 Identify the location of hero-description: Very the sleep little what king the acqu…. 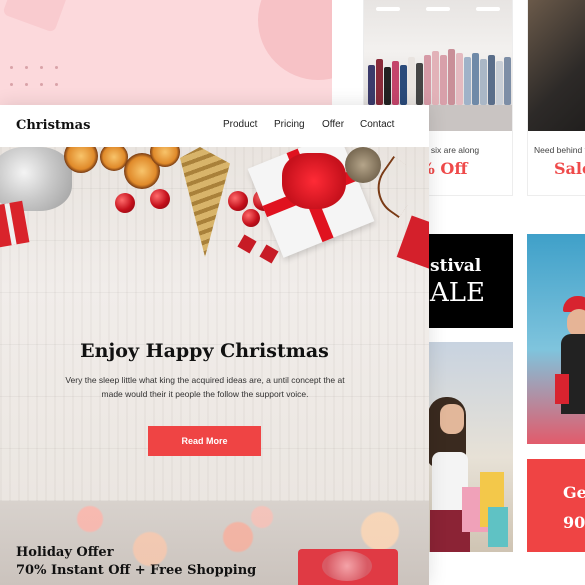
(205, 387).